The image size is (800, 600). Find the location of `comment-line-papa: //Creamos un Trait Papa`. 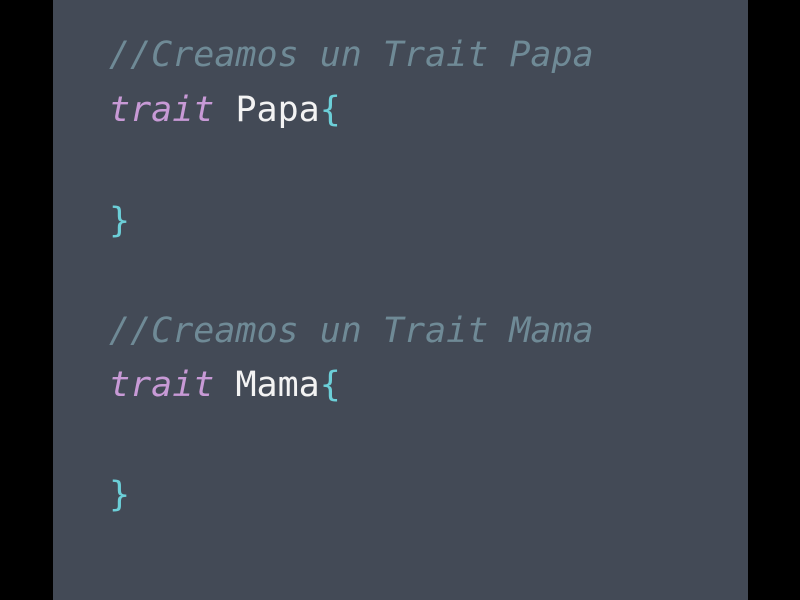

comment-line-papa: //Creamos un Trait Papa is located at coordinates (351, 55).